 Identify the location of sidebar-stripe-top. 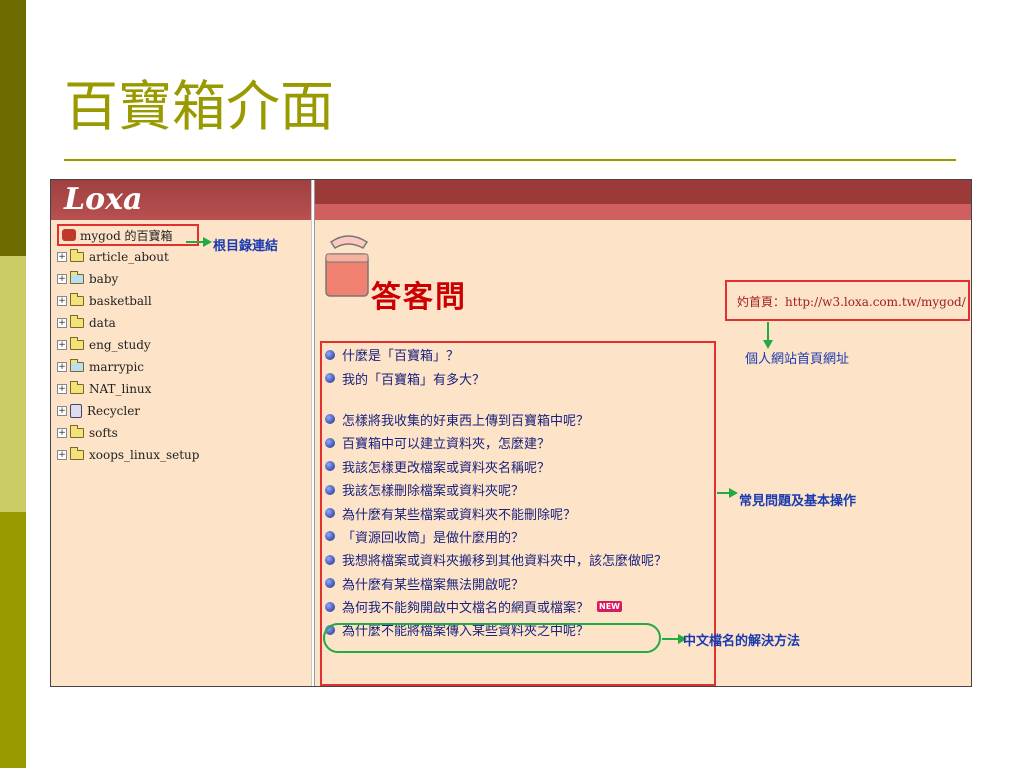
(13, 128).